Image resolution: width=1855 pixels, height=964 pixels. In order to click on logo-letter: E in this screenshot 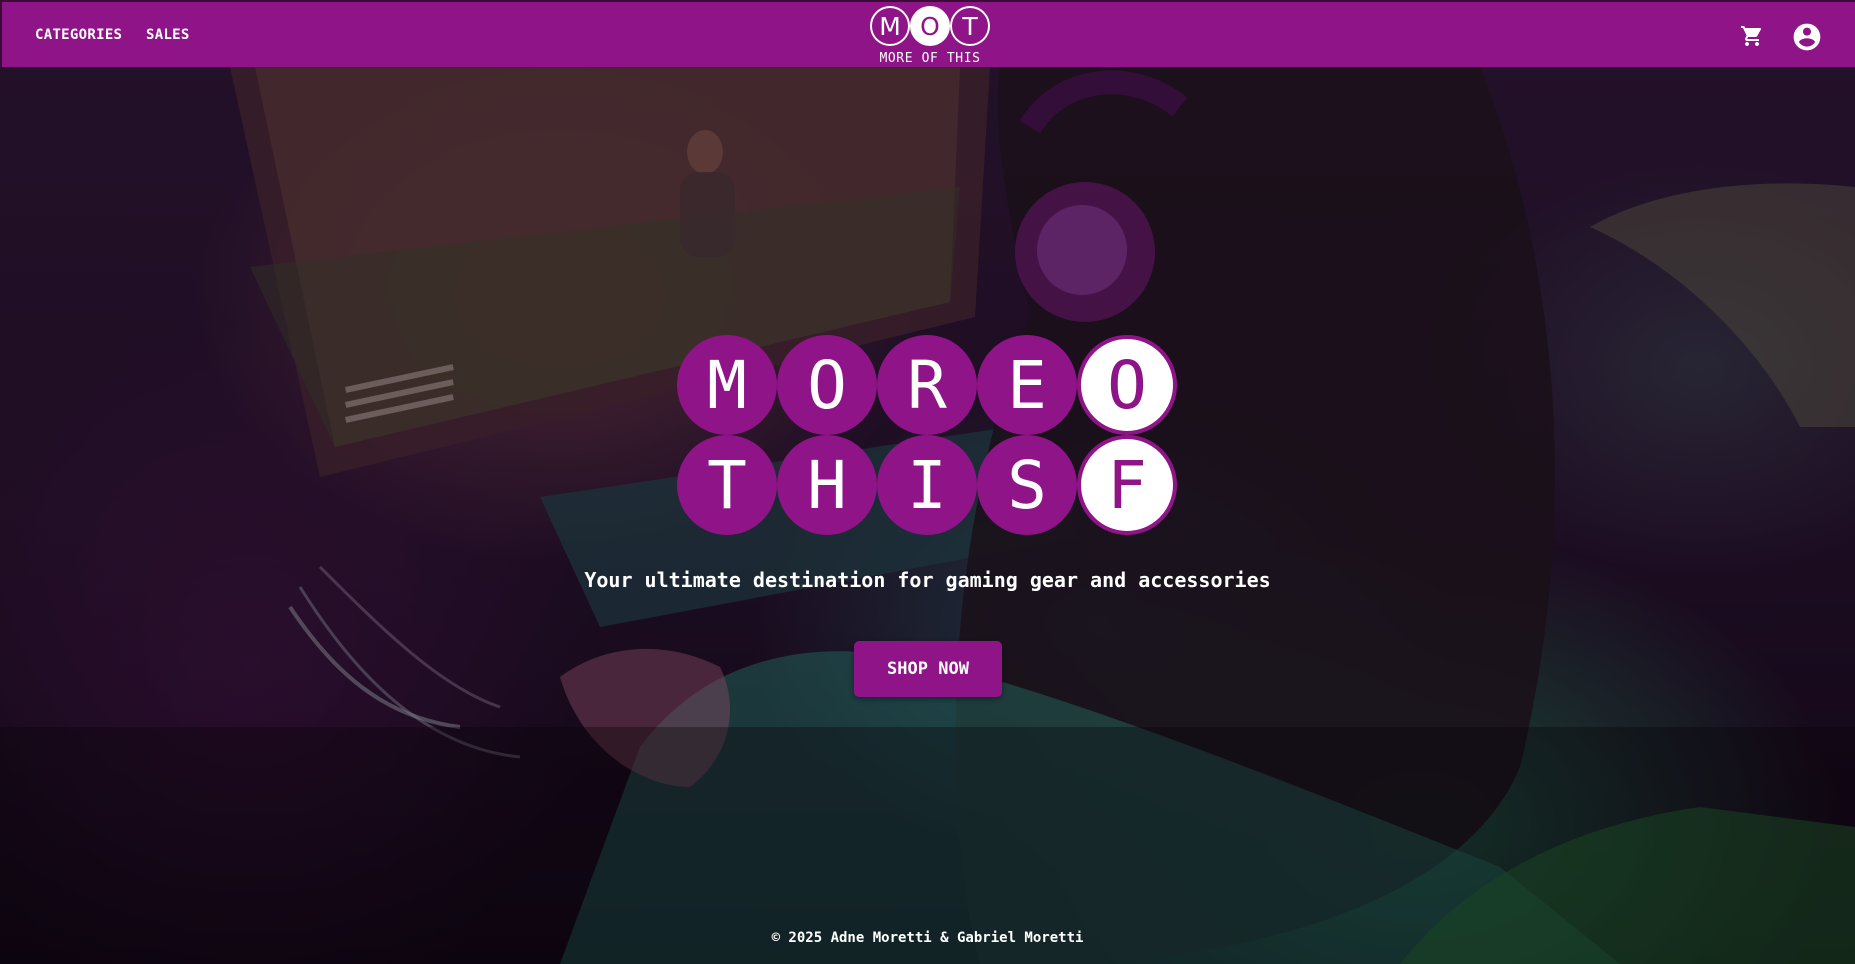, I will do `click(1027, 385)`.